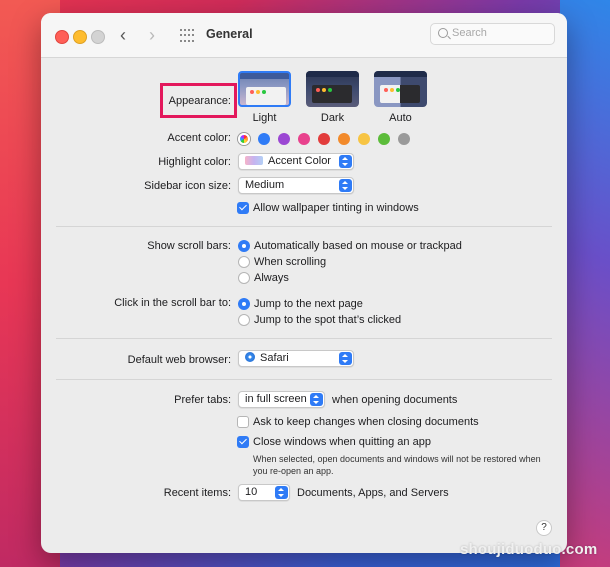 The image size is (610, 567). What do you see at coordinates (529, 549) in the screenshot?
I see `watermark: shoujiduoduo.com` at bounding box center [529, 549].